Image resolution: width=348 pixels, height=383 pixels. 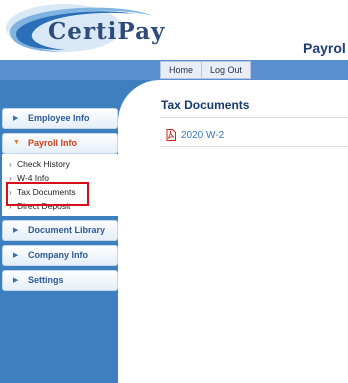 I want to click on home-button: Home, so click(x=181, y=70).